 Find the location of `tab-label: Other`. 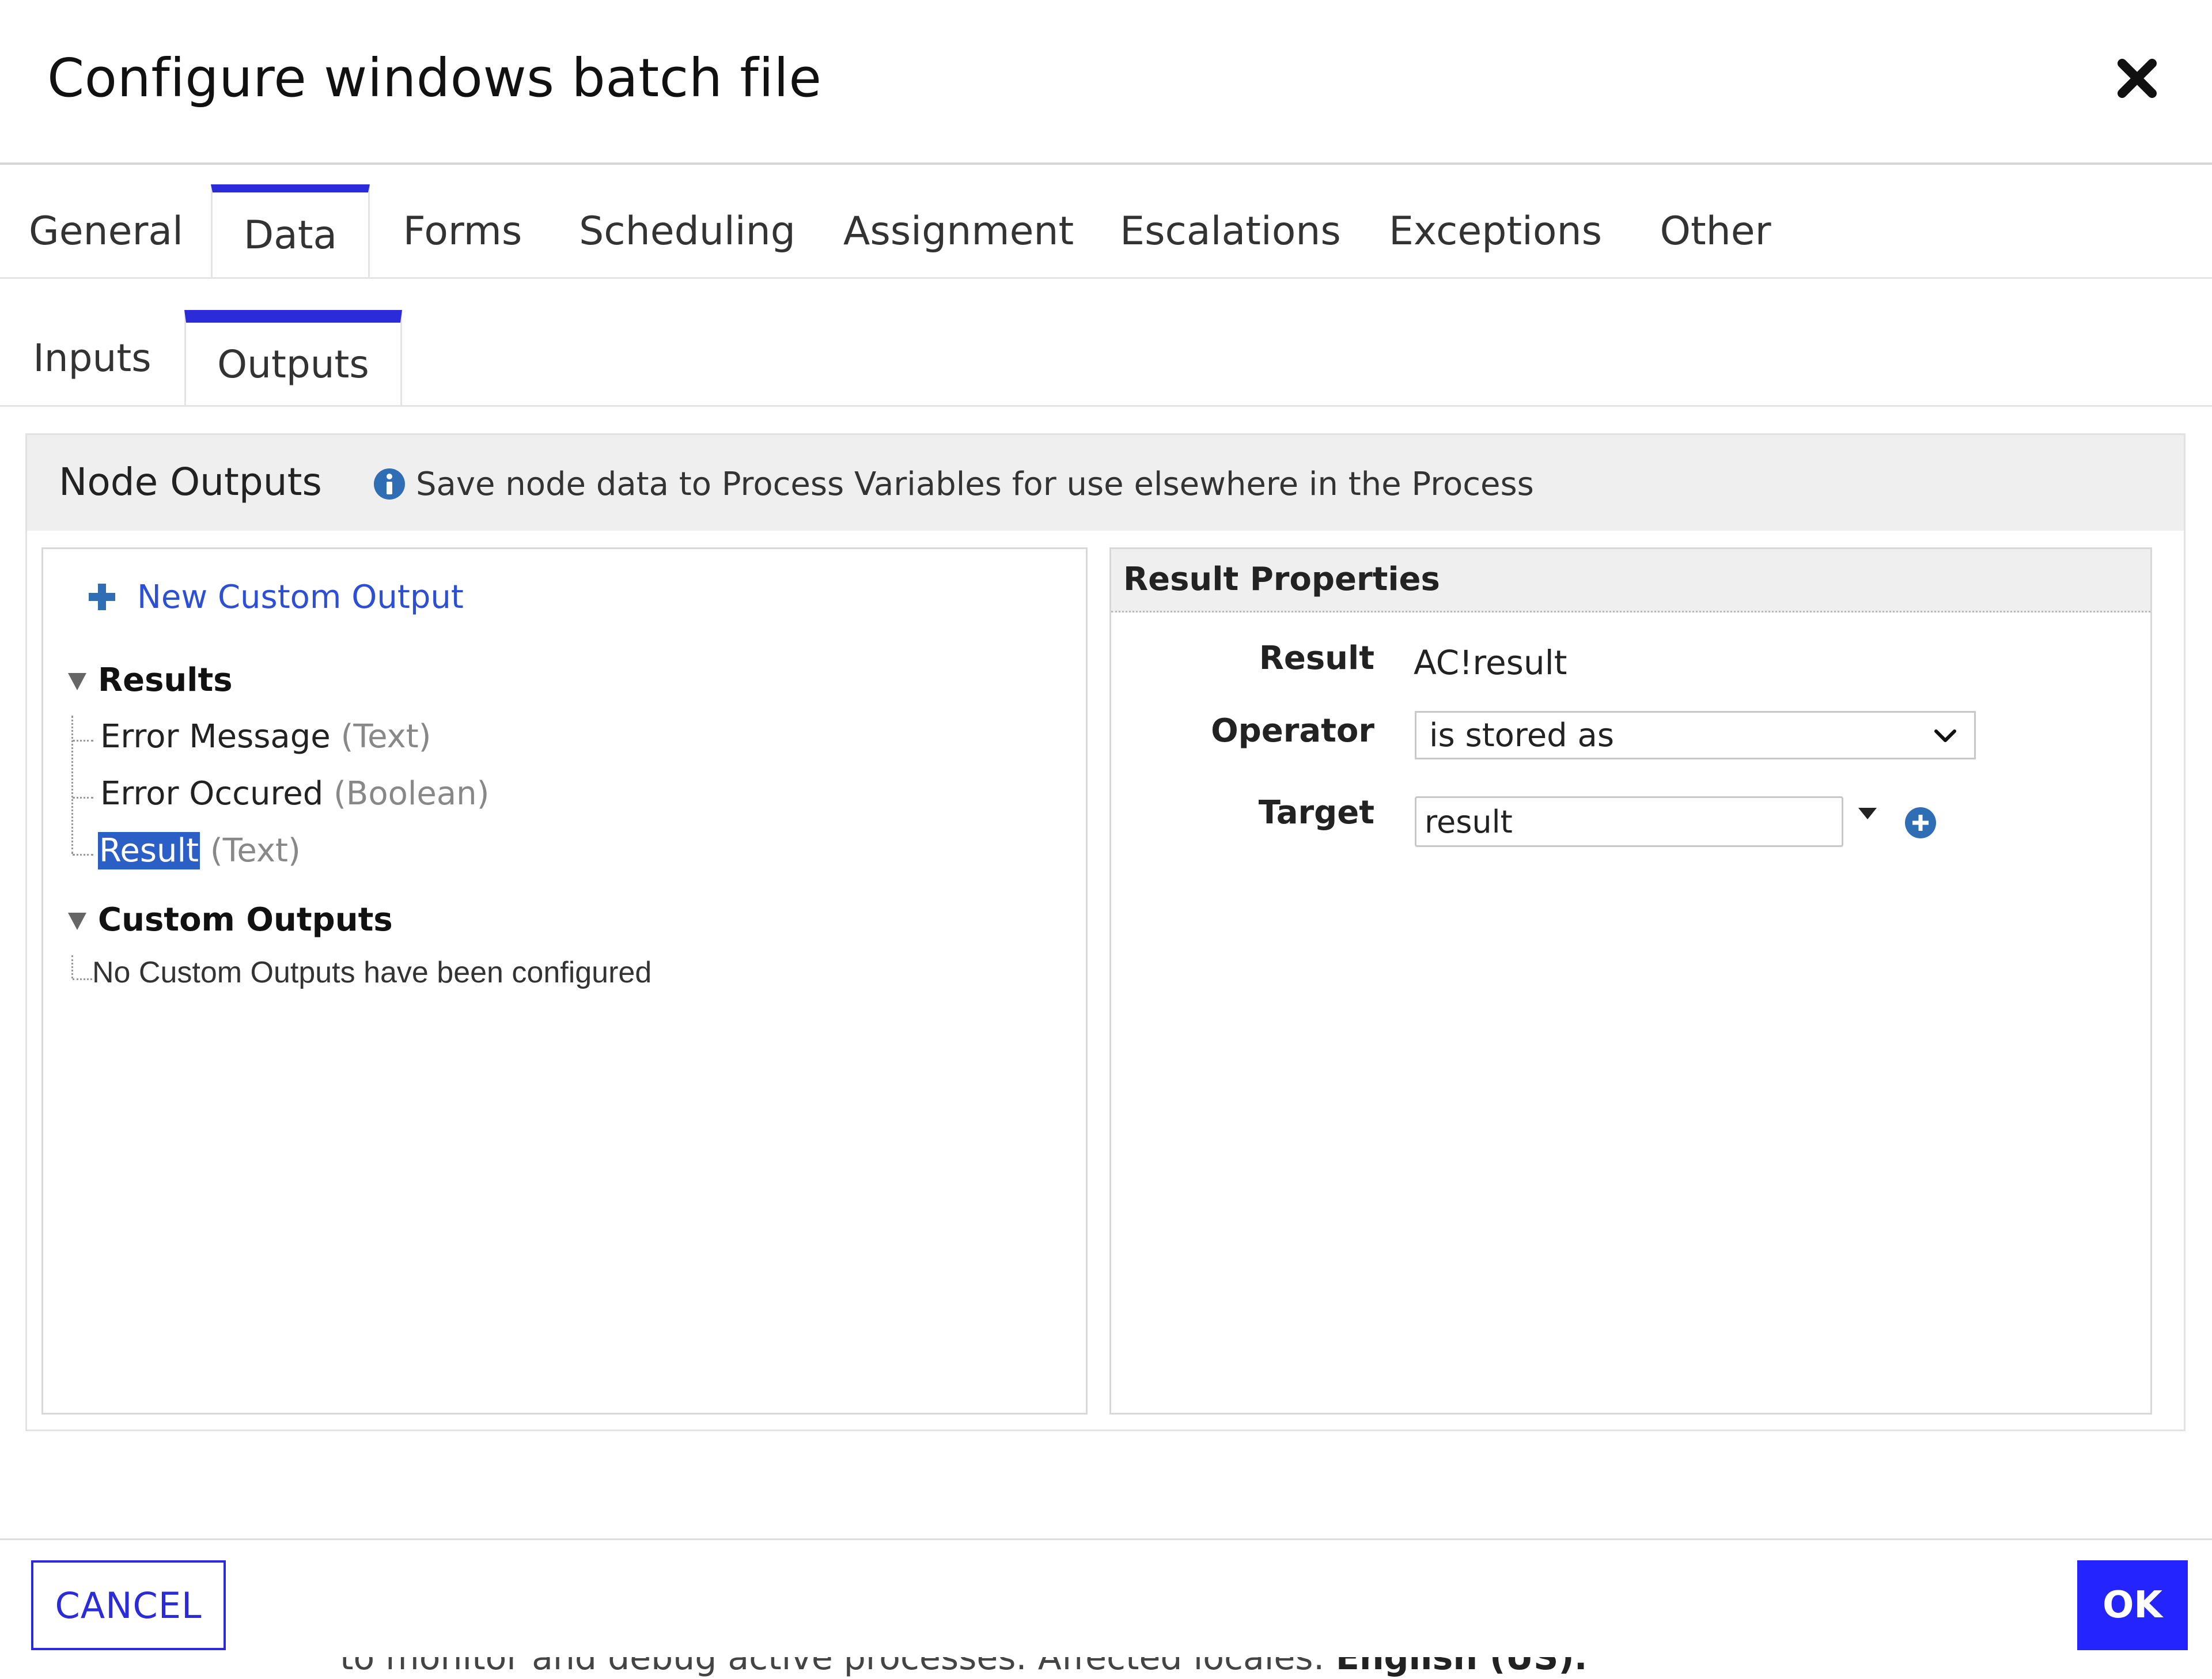

tab-label: Other is located at coordinates (1715, 231).